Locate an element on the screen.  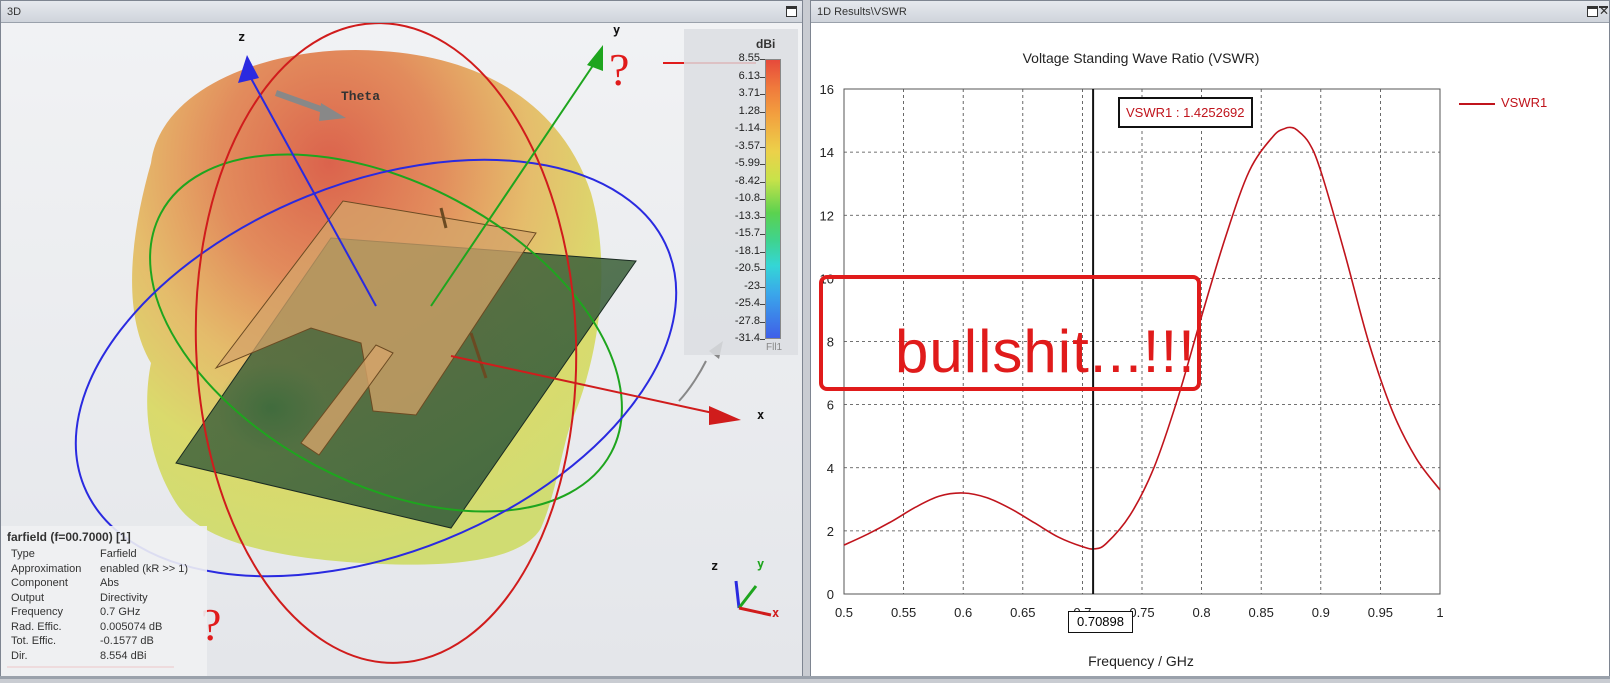
info-key: Component is located at coordinates (39, 583).